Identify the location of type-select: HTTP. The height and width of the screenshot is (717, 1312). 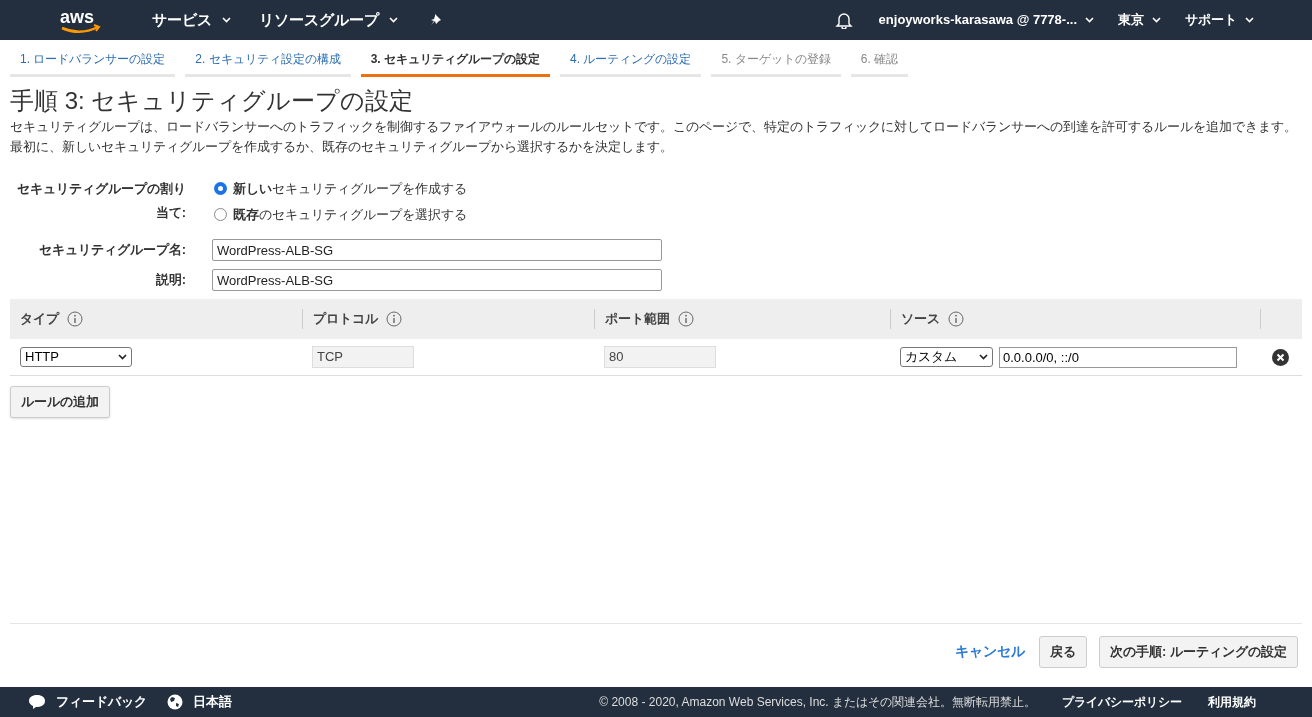
(76, 357).